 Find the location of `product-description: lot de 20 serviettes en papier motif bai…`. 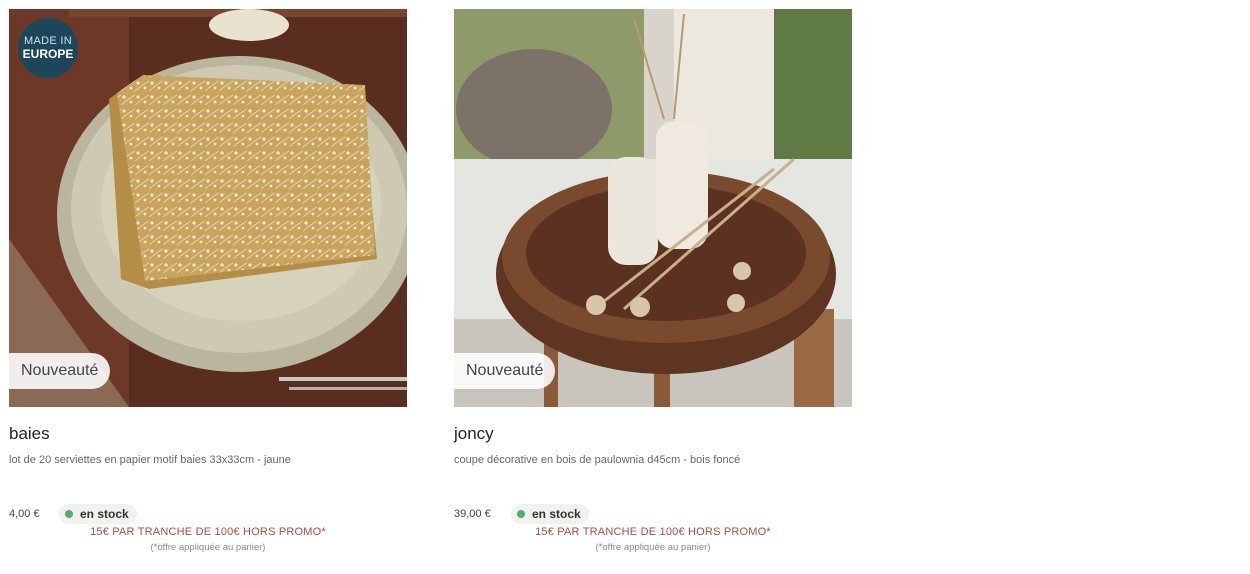

product-description: lot de 20 serviettes en papier motif bai… is located at coordinates (150, 460).